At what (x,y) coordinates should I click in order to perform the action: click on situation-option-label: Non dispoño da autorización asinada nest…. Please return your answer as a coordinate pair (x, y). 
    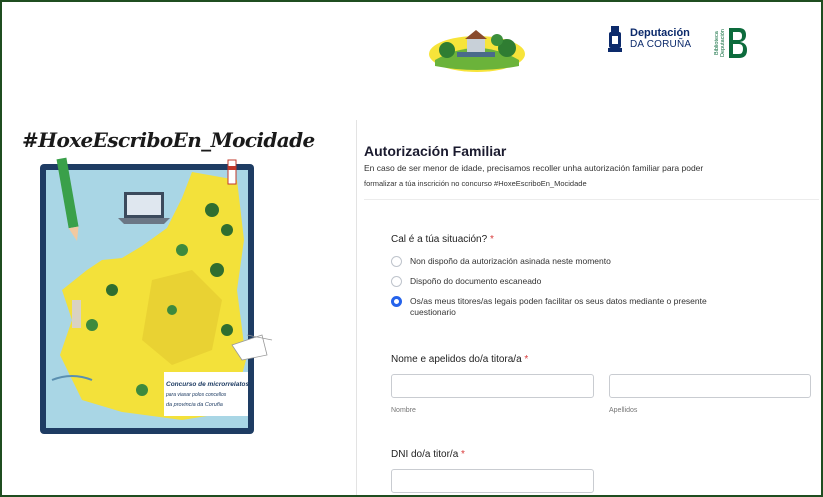
    Looking at the image, I should click on (510, 261).